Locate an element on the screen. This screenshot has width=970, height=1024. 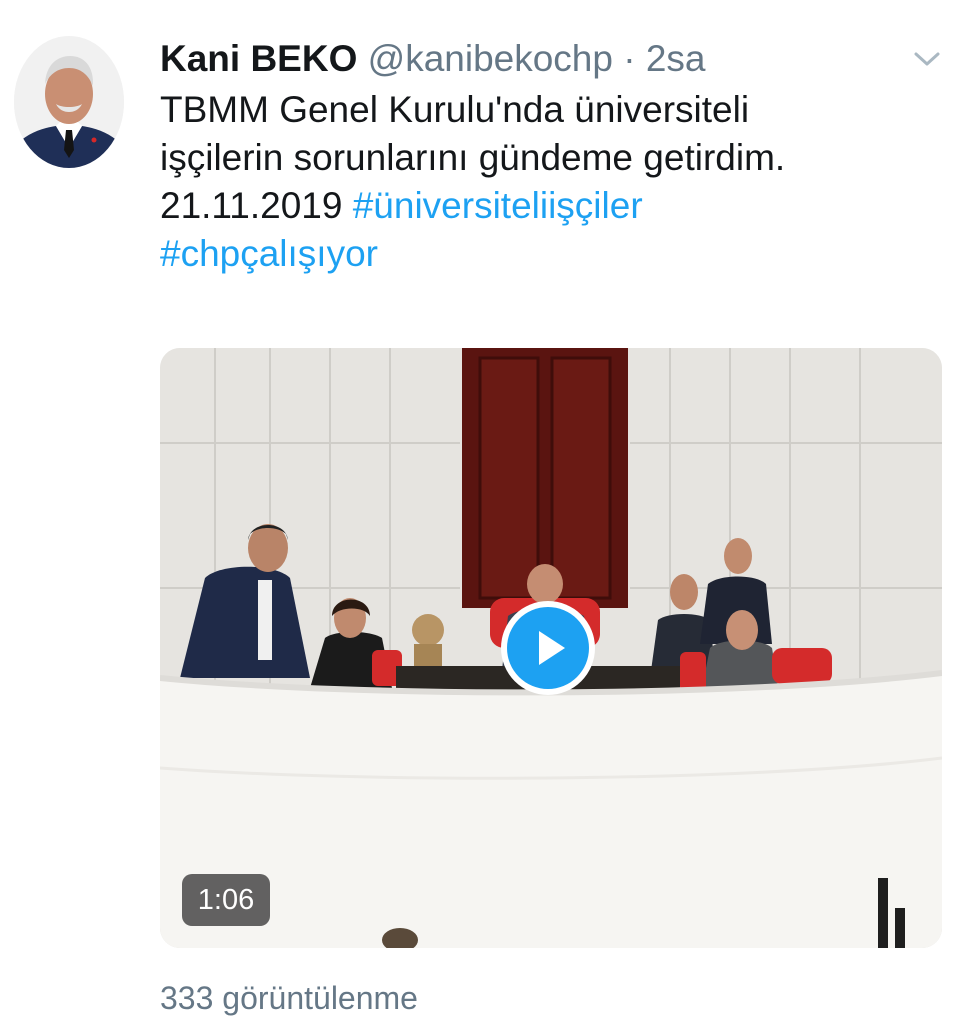
play-icon is located at coordinates (548, 648).